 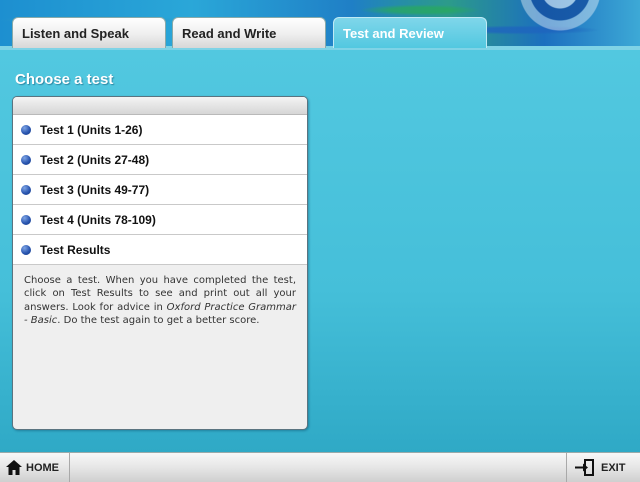 I want to click on list-item-test-1: Test 1 (Units 1-26), so click(x=160, y=130).